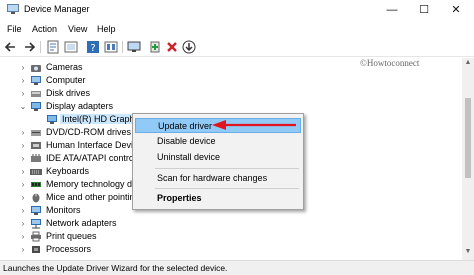  I want to click on ide-icon, so click(36, 158).